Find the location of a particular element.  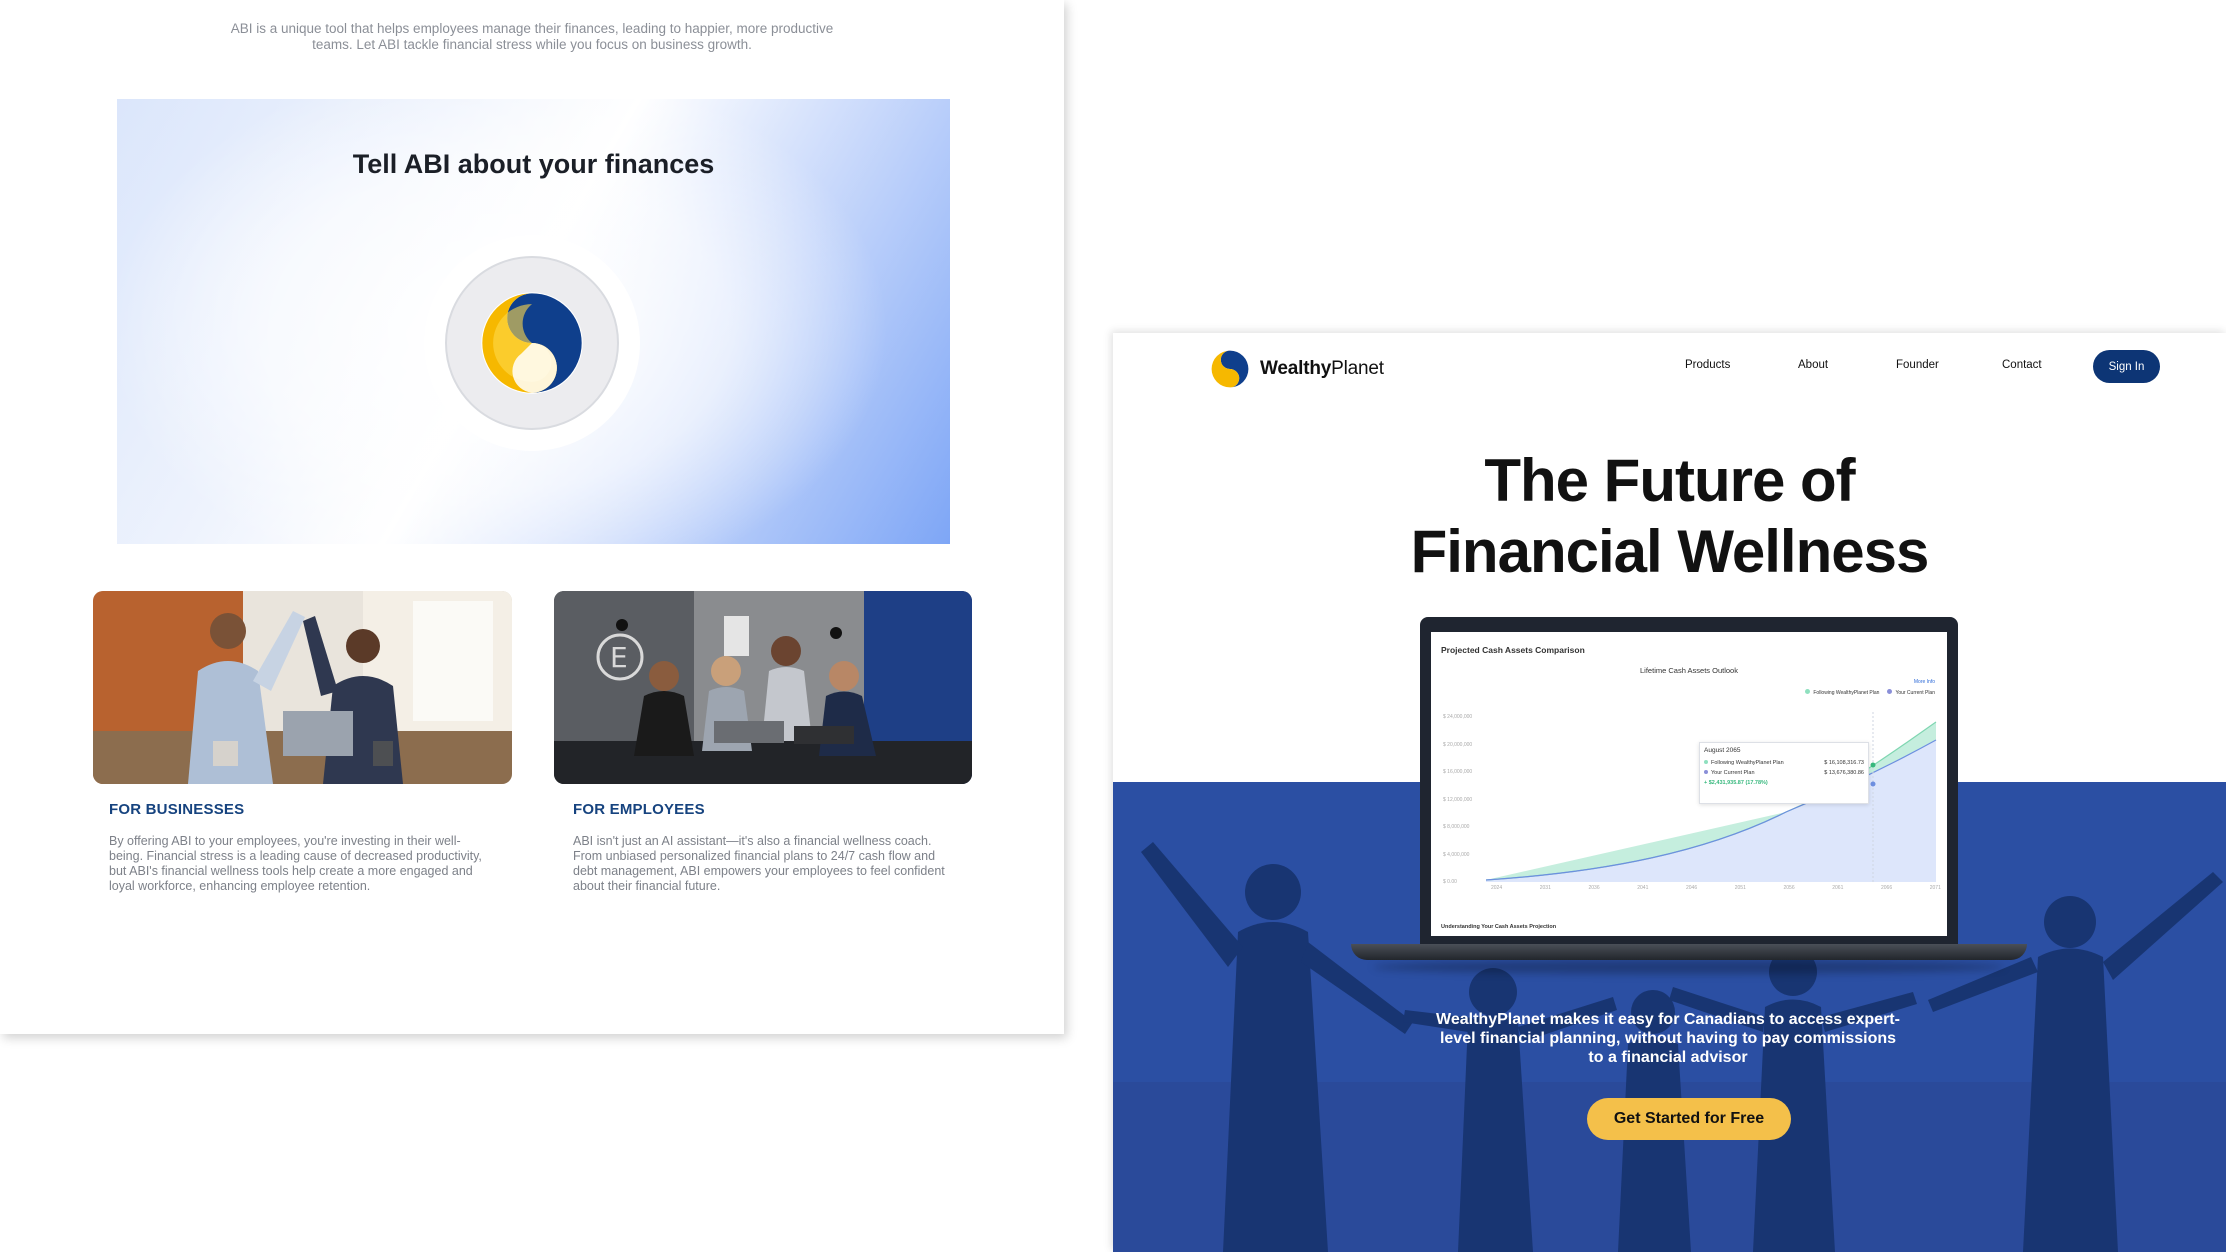

tooltip-row: Your Current Plan $ 13,676,380.86 is located at coordinates (1784, 773).